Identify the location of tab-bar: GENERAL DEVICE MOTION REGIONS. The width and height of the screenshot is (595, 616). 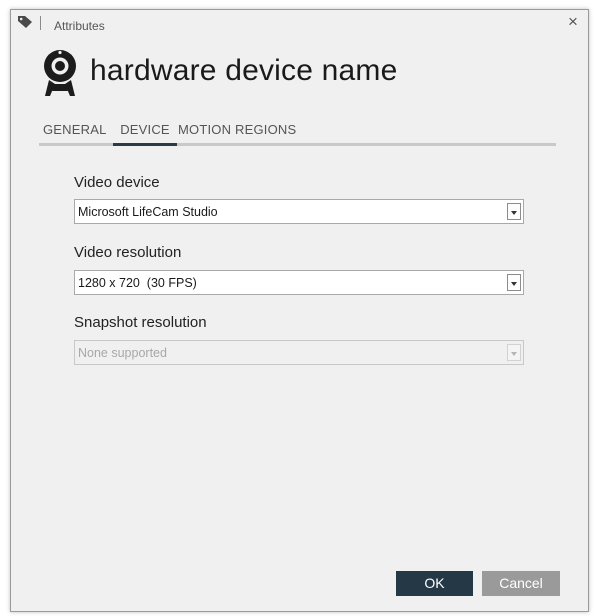
(297, 133).